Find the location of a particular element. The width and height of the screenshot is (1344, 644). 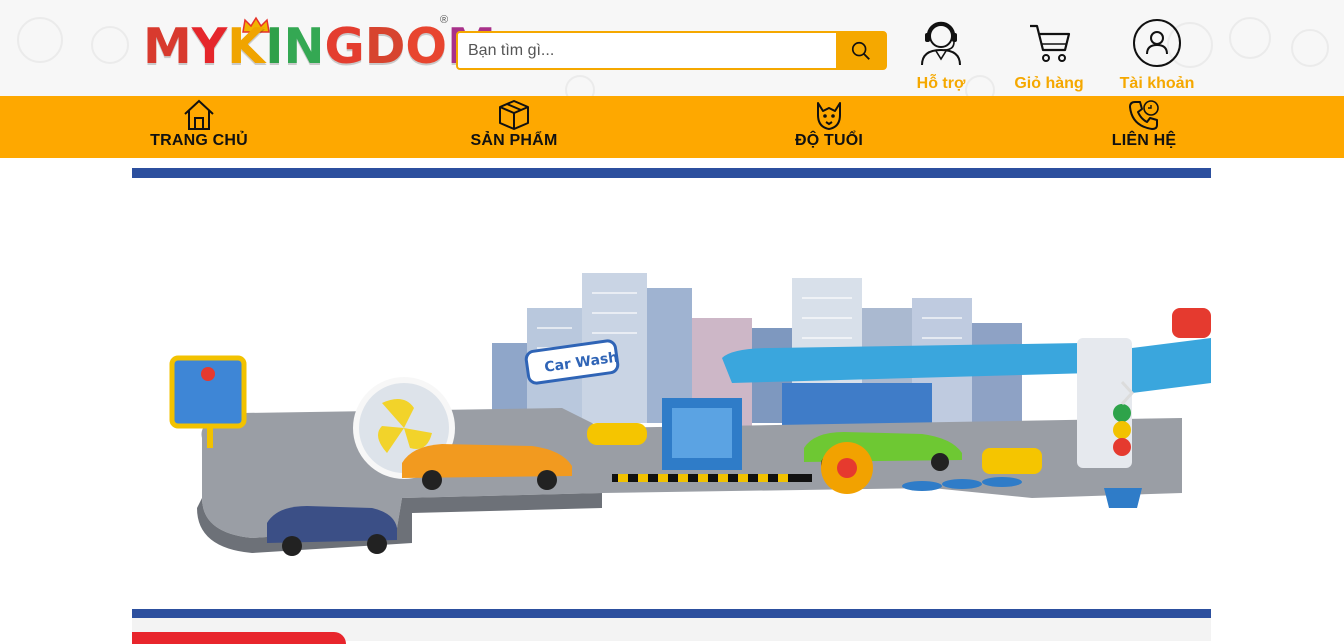

registered-mark: ® is located at coordinates (444, 20).